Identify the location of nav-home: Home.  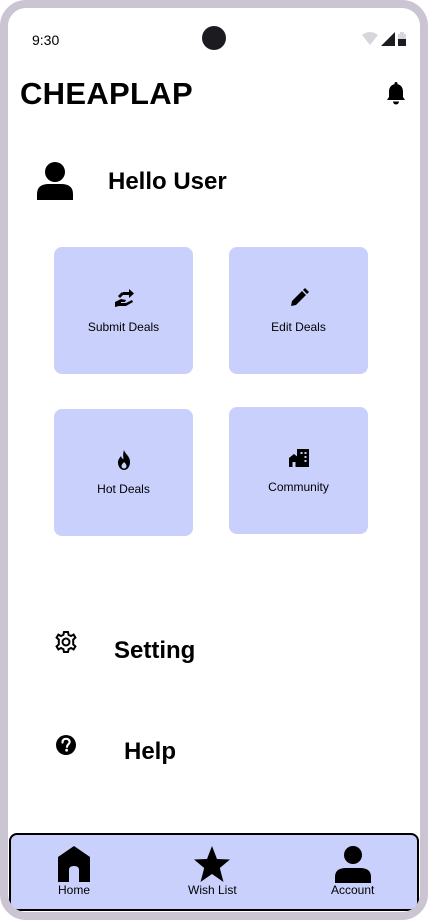
(74, 871).